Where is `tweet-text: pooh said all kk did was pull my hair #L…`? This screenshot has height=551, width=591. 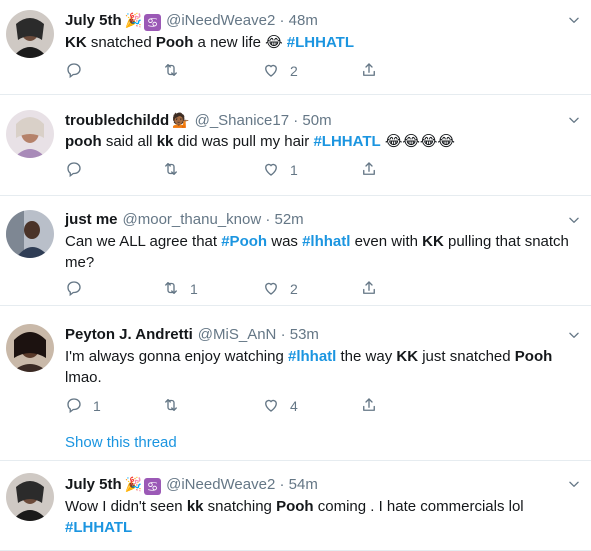 tweet-text: pooh said all kk did was pull my hair #L… is located at coordinates (318, 141).